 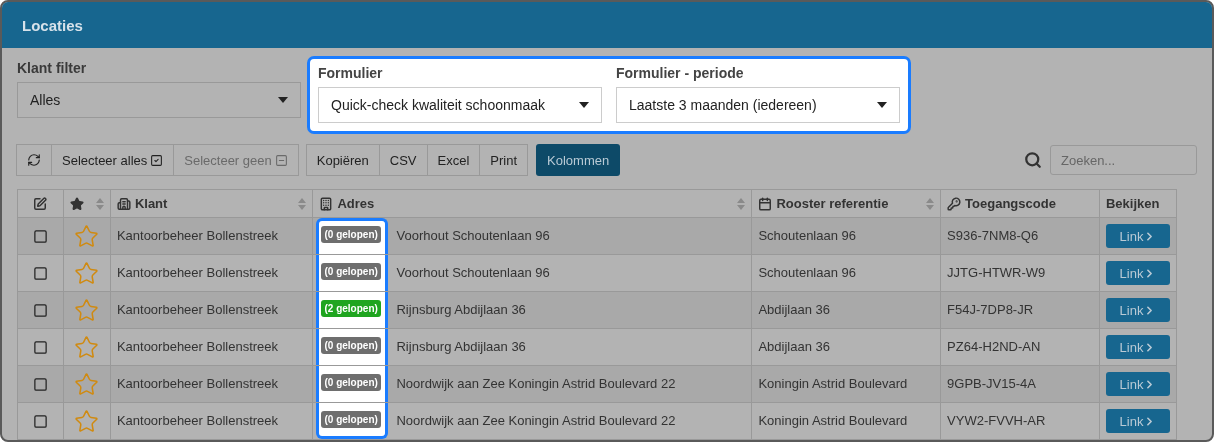 What do you see at coordinates (1033, 160) in the screenshot?
I see `search-icon` at bounding box center [1033, 160].